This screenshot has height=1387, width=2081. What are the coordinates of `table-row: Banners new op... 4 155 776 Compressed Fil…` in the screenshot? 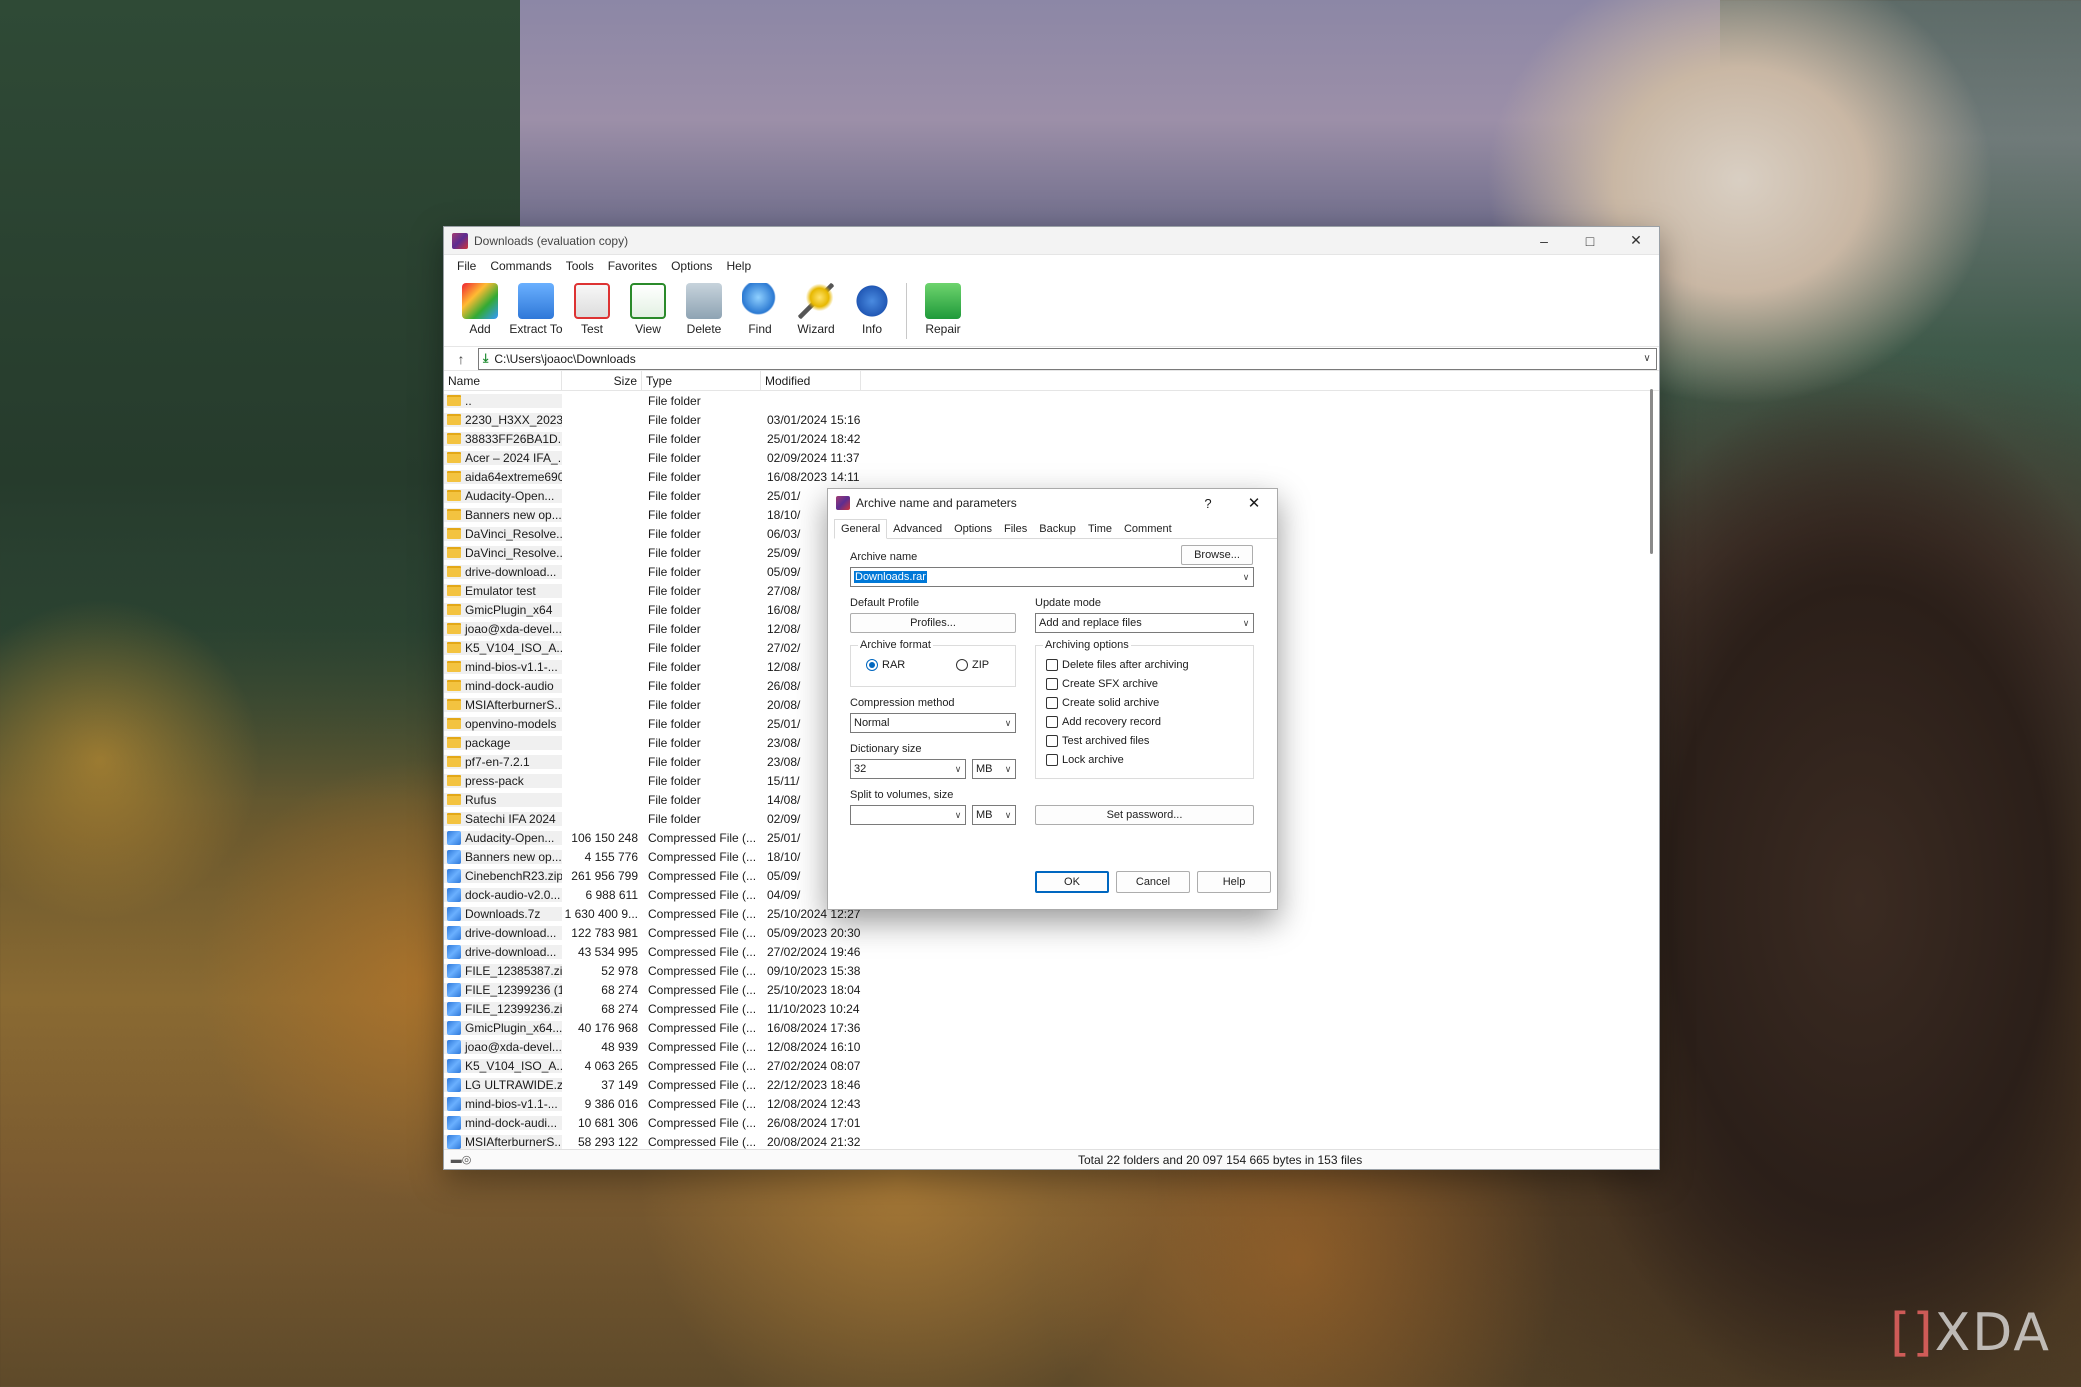 It's located at (654, 856).